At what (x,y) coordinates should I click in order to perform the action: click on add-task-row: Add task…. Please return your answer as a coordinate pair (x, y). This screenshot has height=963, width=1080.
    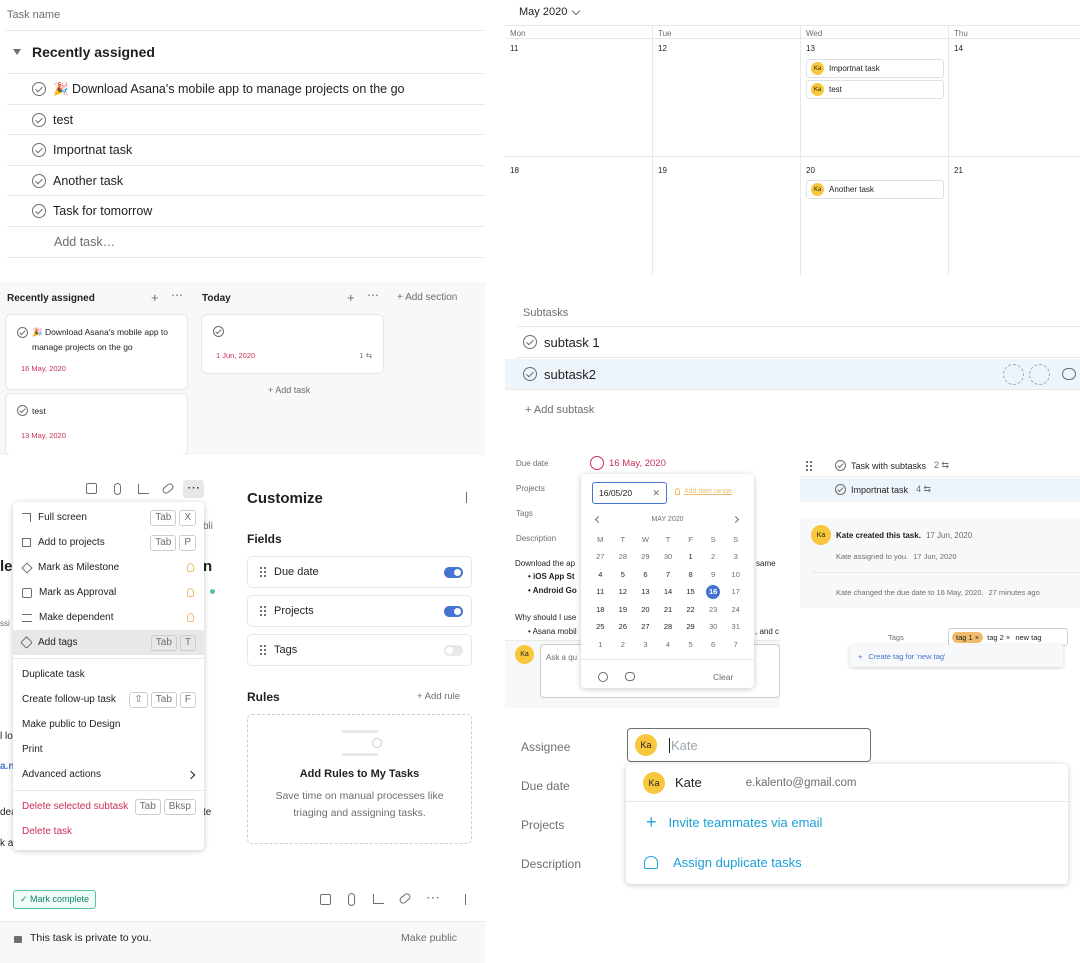
    Looking at the image, I should click on (246, 242).